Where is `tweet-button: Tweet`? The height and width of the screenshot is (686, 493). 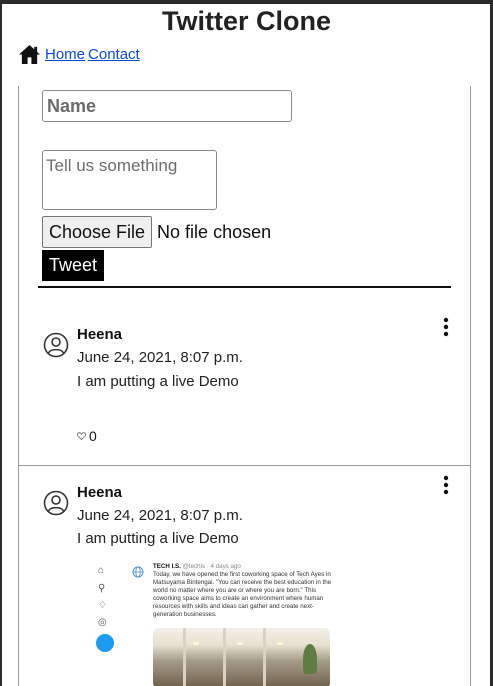
tweet-button: Tweet is located at coordinates (73, 265).